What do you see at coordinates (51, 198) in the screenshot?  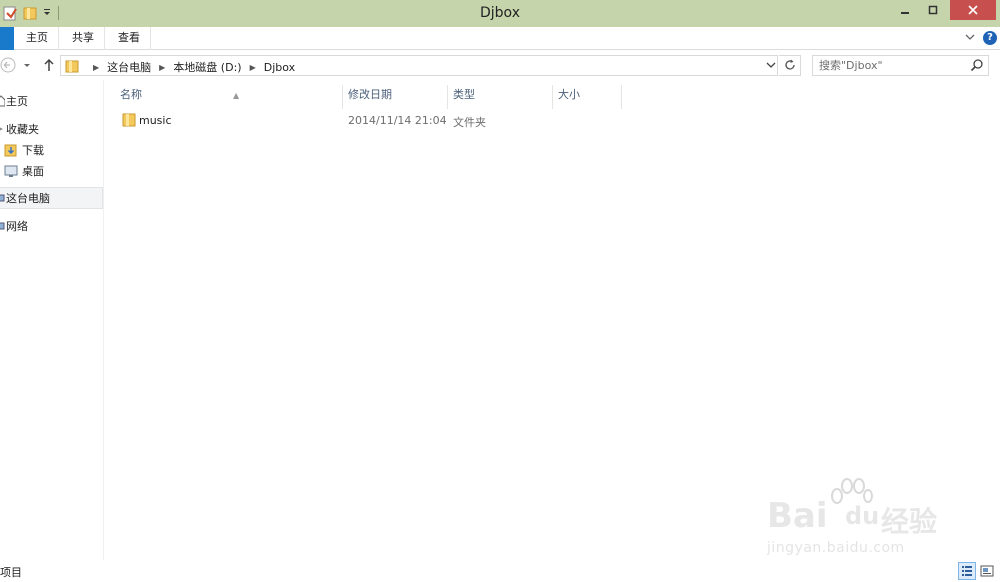 I see `nav-item-this-pc: 这台电脑` at bounding box center [51, 198].